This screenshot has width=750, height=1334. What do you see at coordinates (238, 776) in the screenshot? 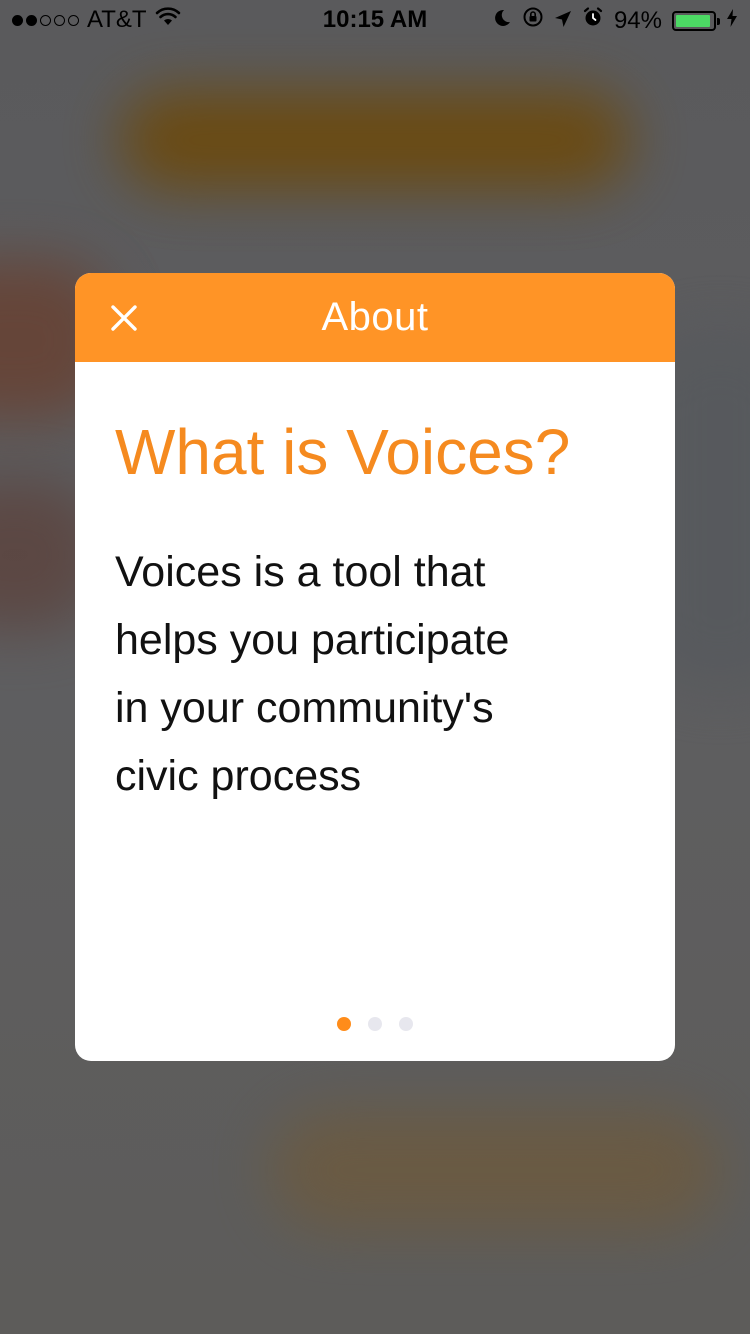
I see `description-line: civic process` at bounding box center [238, 776].